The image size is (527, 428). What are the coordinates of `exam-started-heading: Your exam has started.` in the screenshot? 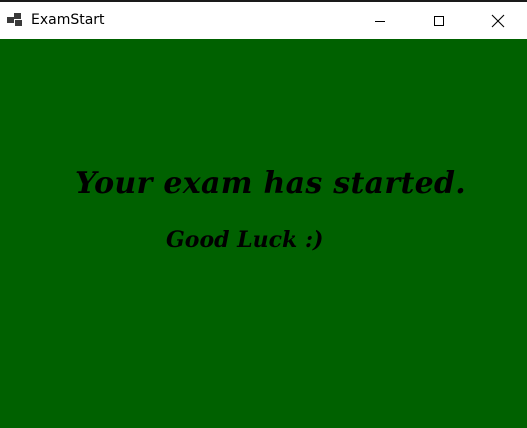 It's located at (271, 183).